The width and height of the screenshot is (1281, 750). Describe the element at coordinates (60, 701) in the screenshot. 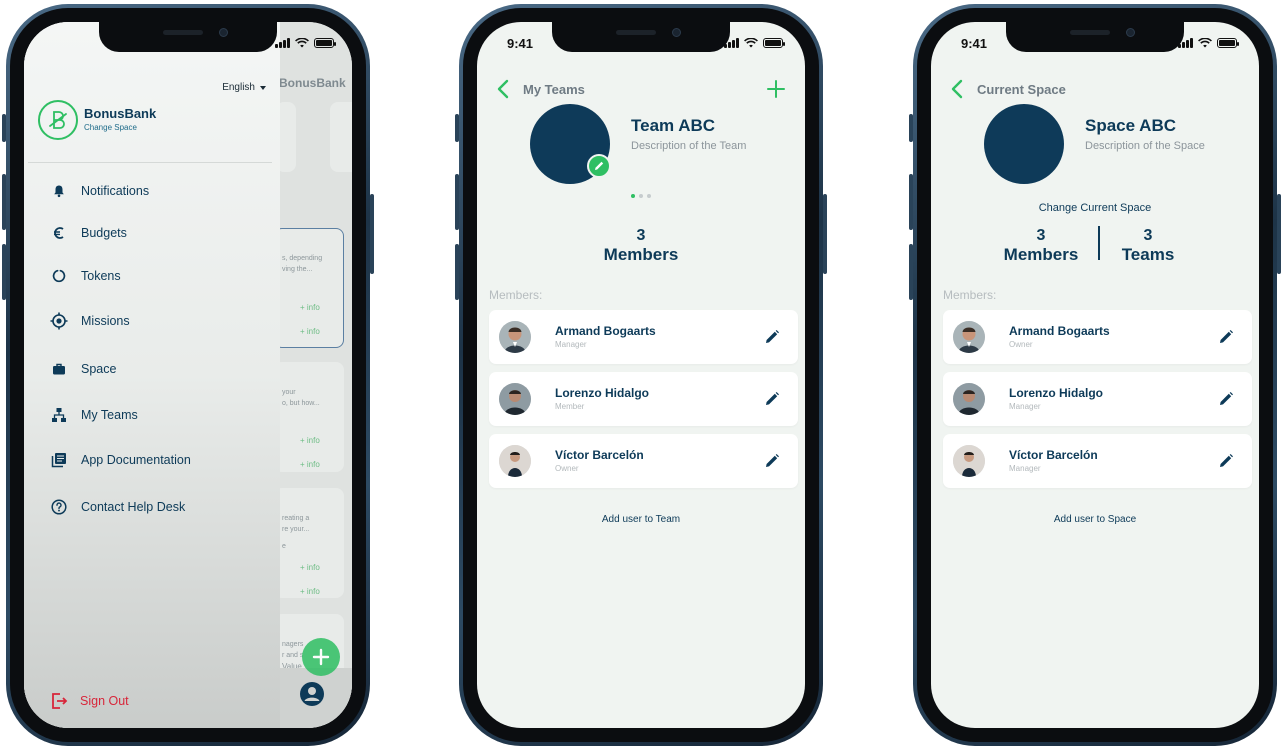

I see `sign-out-icon` at that location.